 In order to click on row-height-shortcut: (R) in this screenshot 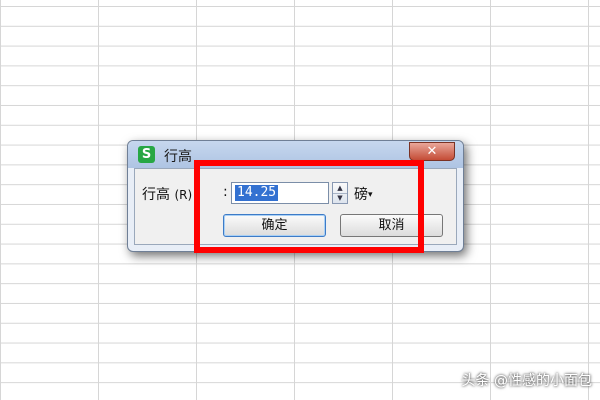, I will do `click(183, 195)`.